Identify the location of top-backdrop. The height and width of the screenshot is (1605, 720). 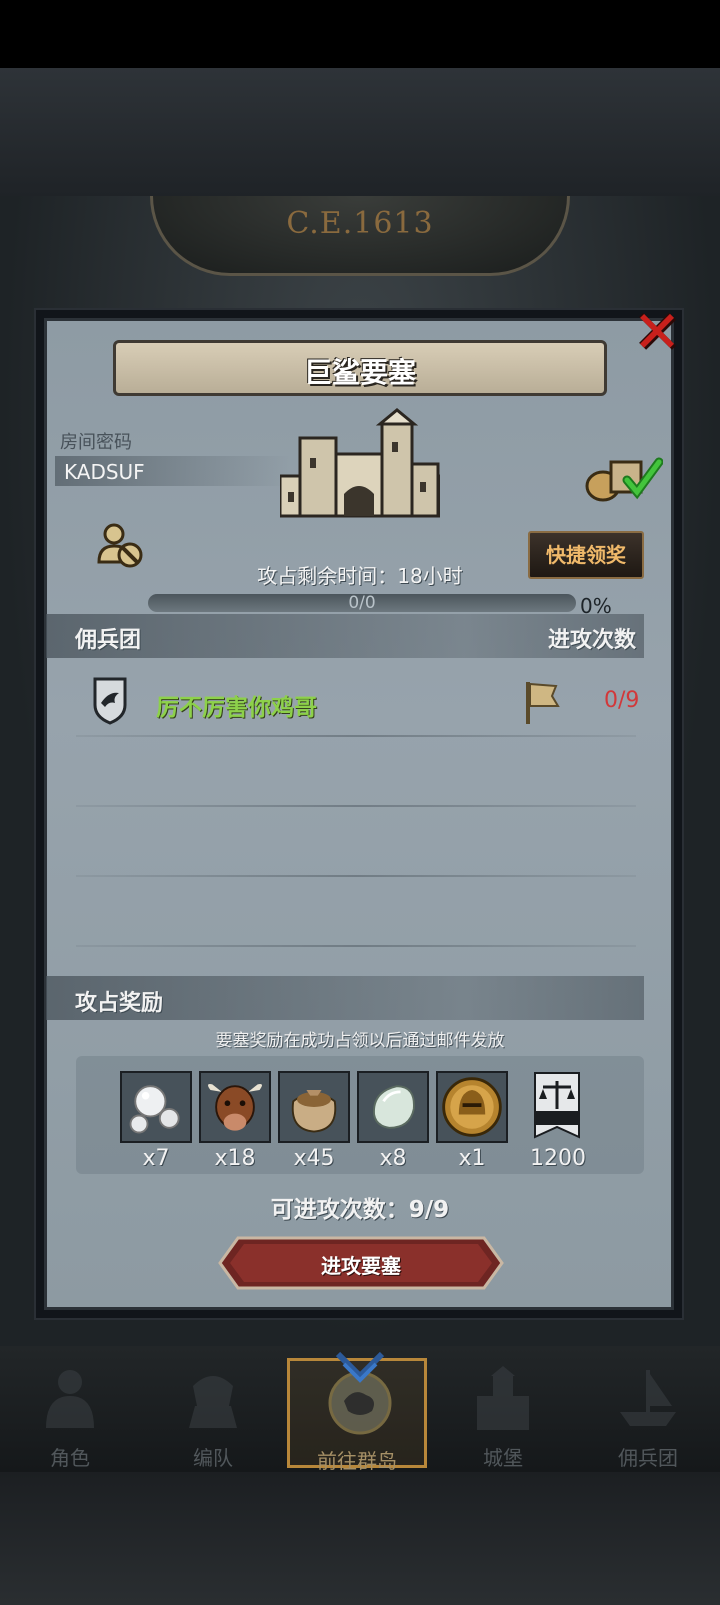
(360, 132).